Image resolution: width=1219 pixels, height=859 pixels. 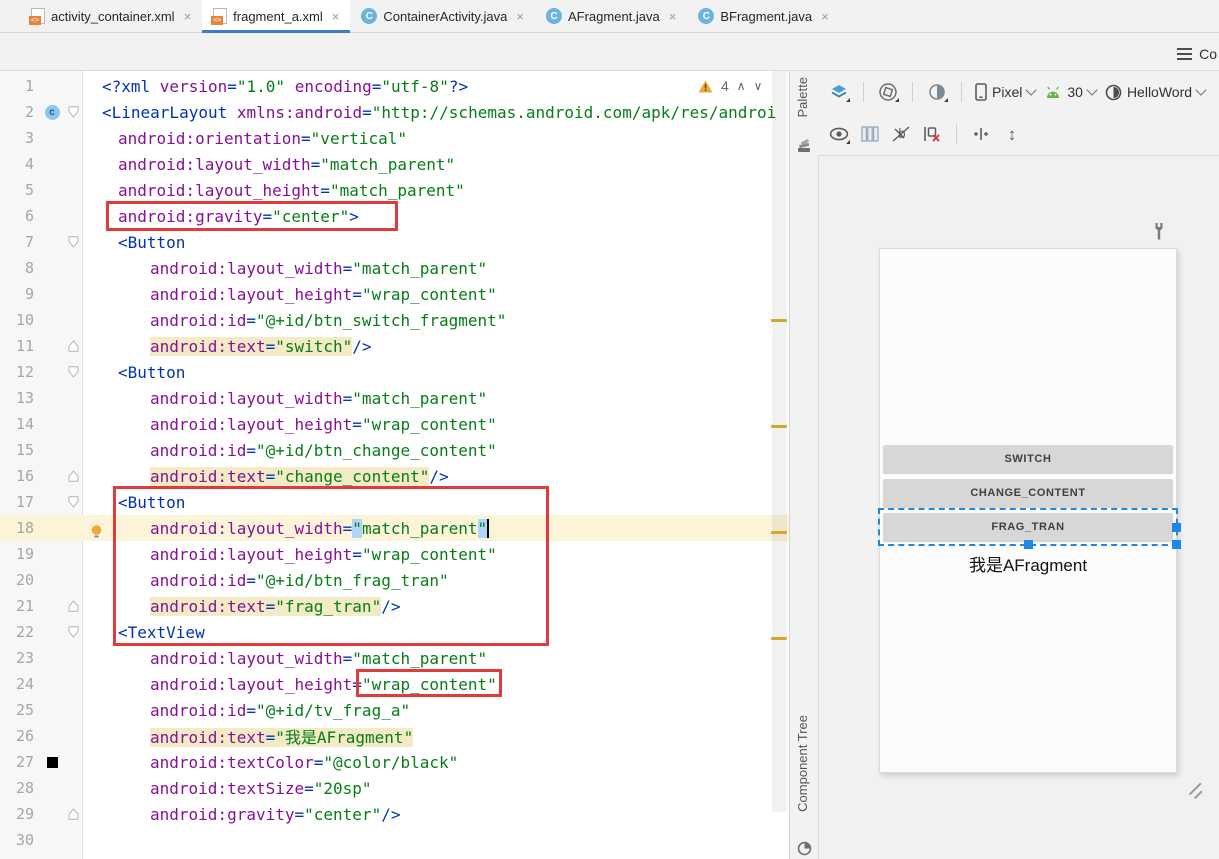 I want to click on code-mode-toggle: Co, so click(x=1198, y=54).